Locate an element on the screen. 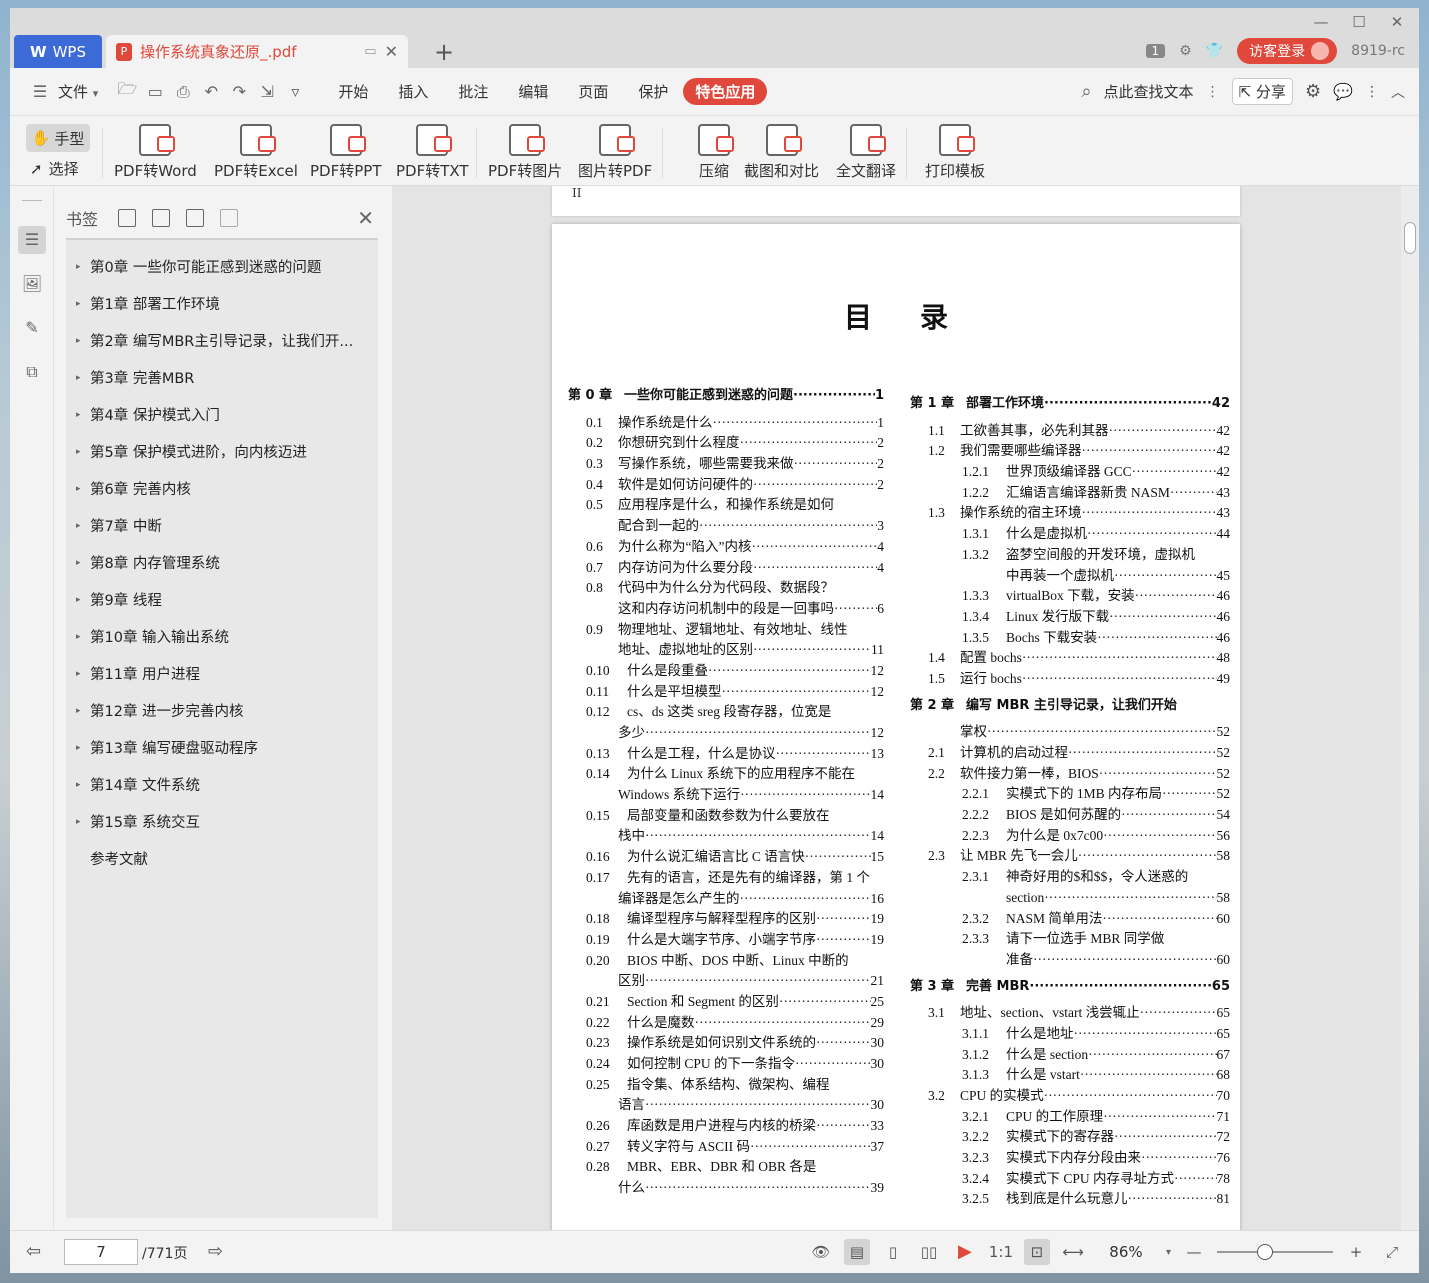  export-icon: ⇲ is located at coordinates (267, 91).